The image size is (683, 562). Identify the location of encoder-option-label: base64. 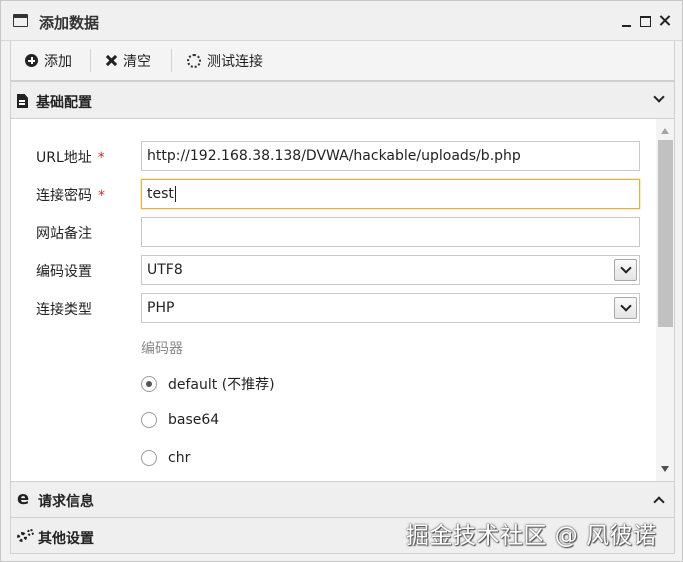
(194, 420).